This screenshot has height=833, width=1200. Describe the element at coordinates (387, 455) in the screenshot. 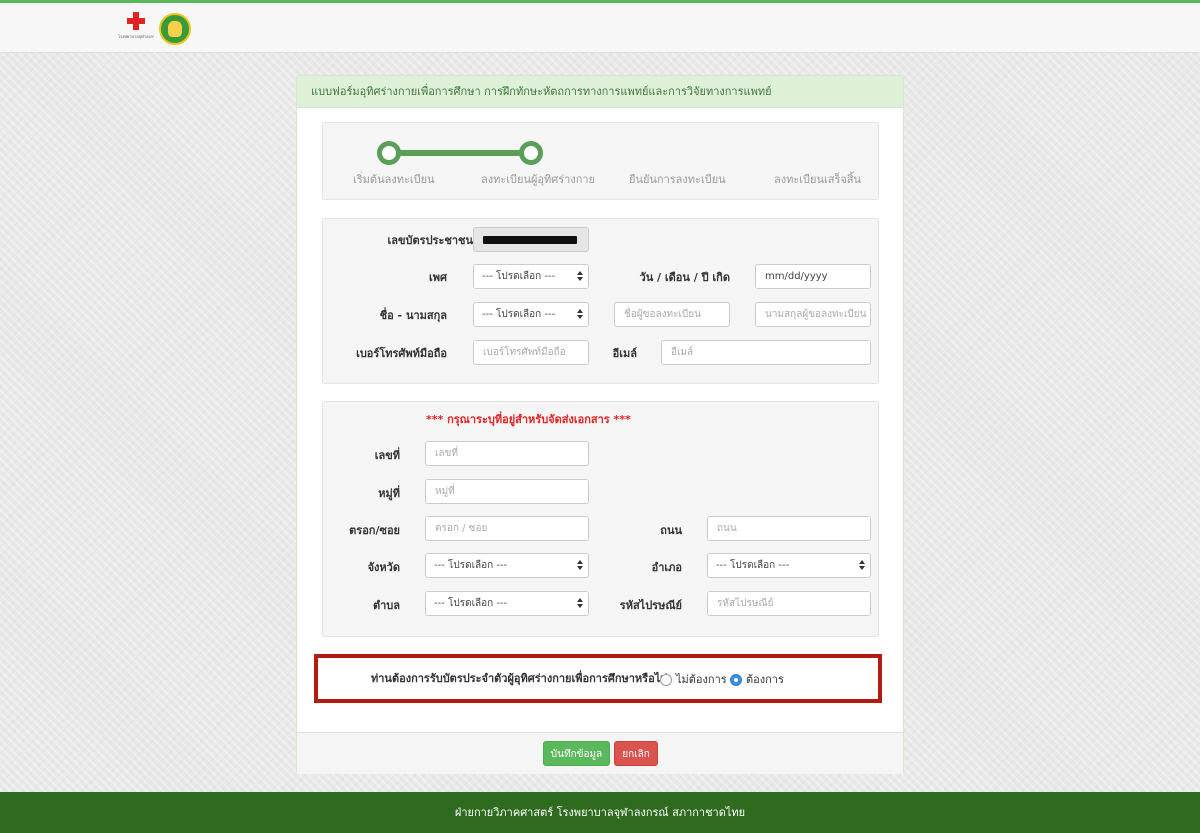

I see `house-no-label: เลขที่` at that location.